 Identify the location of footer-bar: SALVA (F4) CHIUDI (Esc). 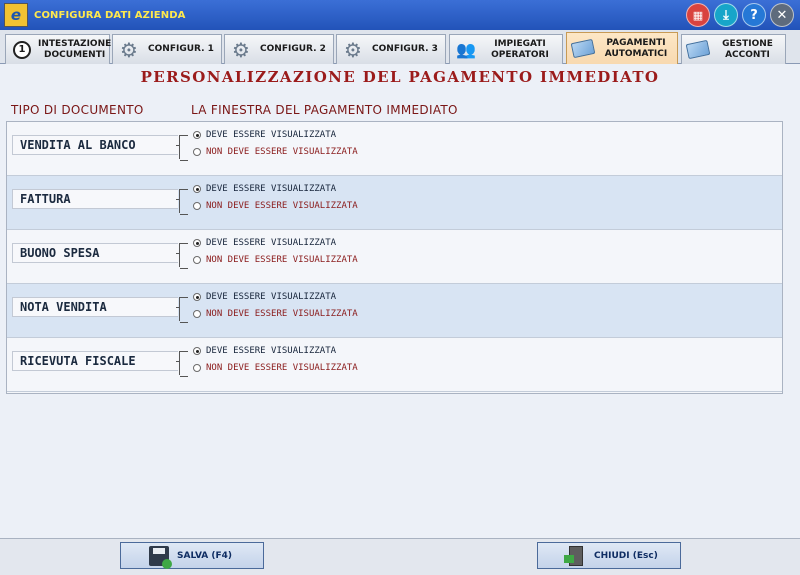
(400, 556).